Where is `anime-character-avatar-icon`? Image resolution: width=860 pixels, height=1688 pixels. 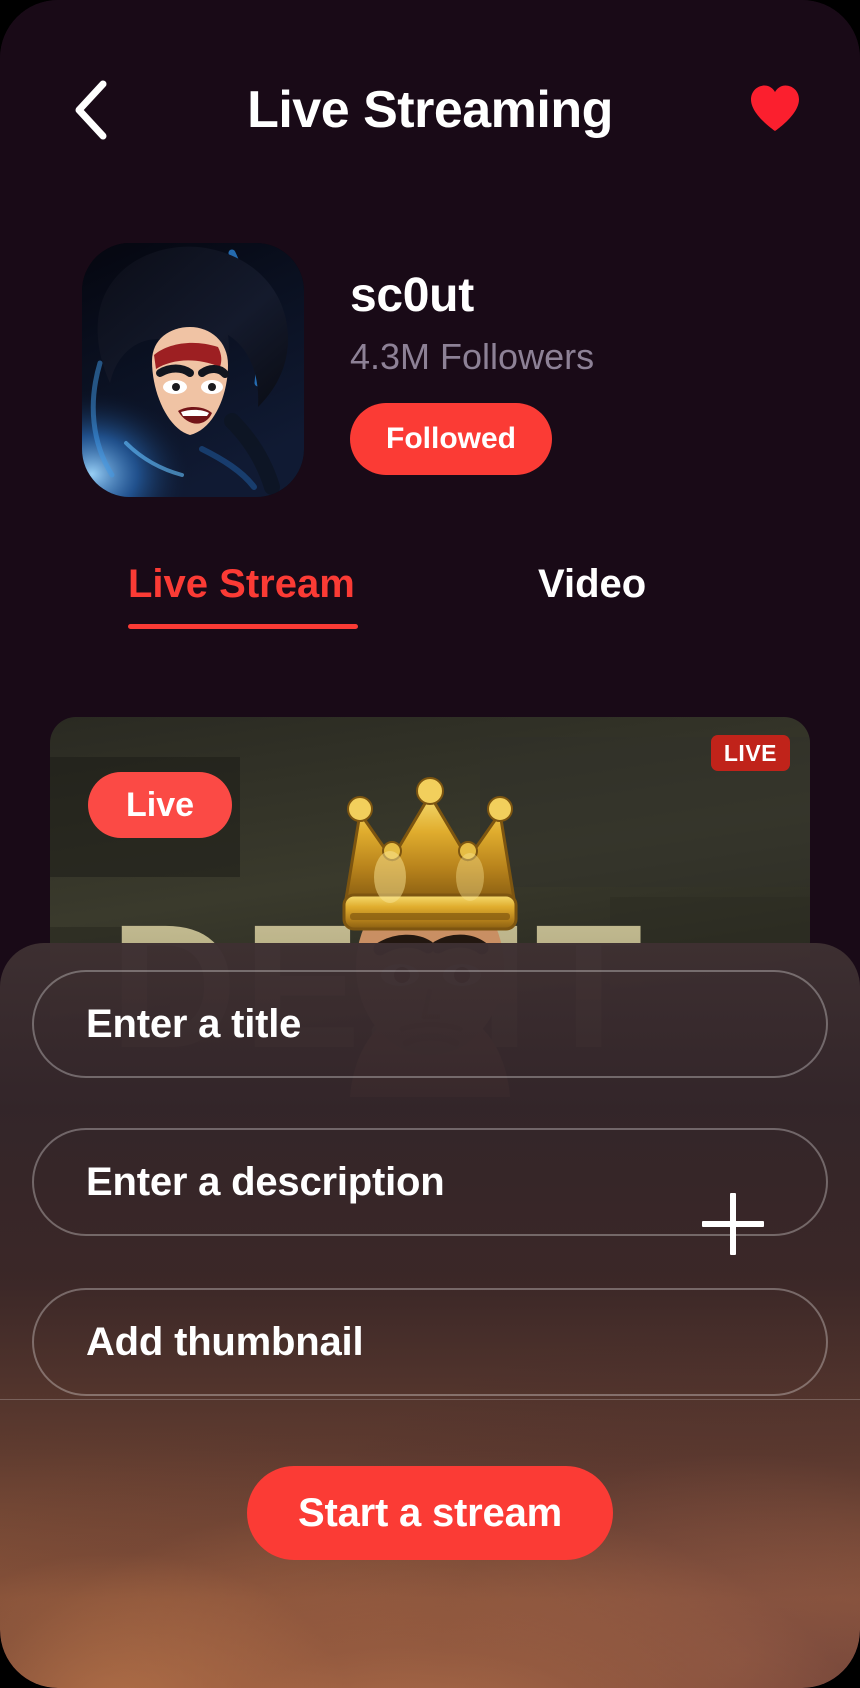
anime-character-avatar-icon is located at coordinates (193, 370).